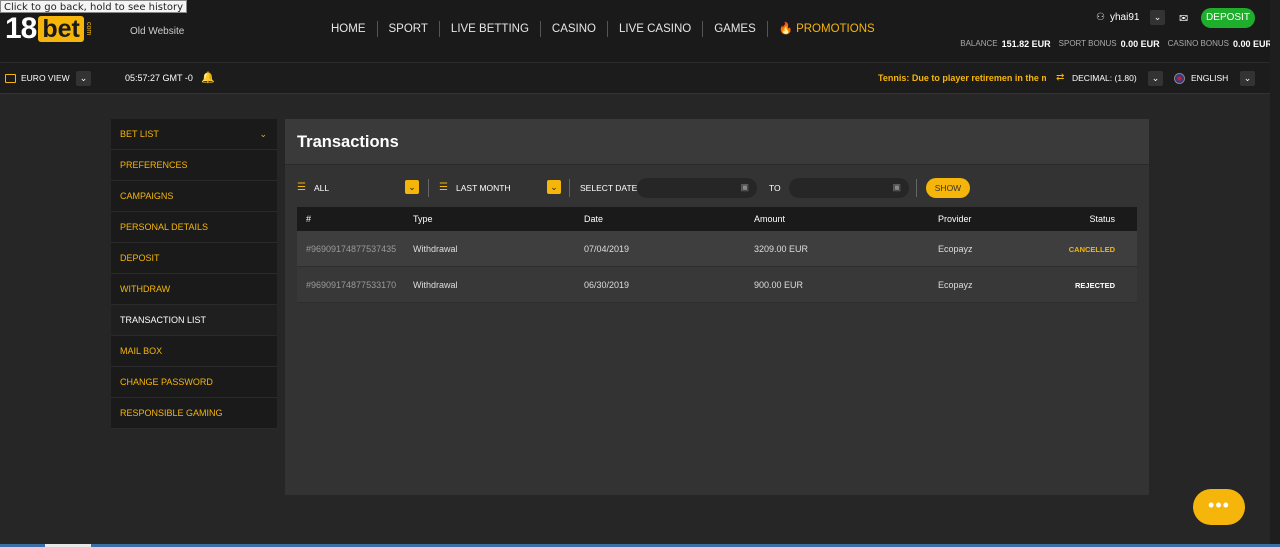 The width and height of the screenshot is (1280, 547). Describe the element at coordinates (1060, 77) in the screenshot. I see `odds-icon: ⇄` at that location.